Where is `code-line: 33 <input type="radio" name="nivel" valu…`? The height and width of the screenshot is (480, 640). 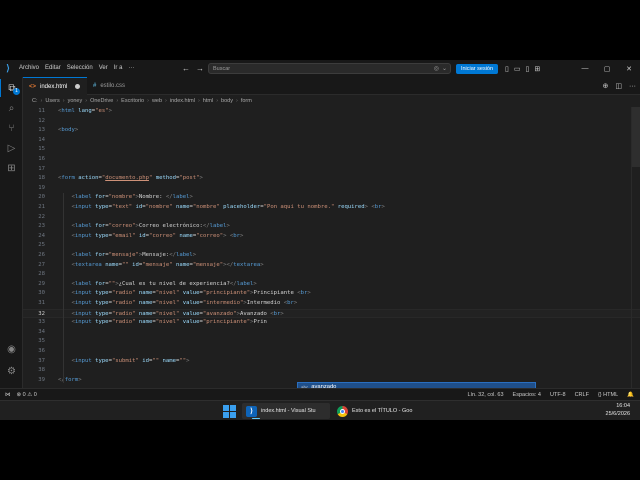
code-line: 33 <input type="radio" name="nivel" valu… is located at coordinates (331, 323).